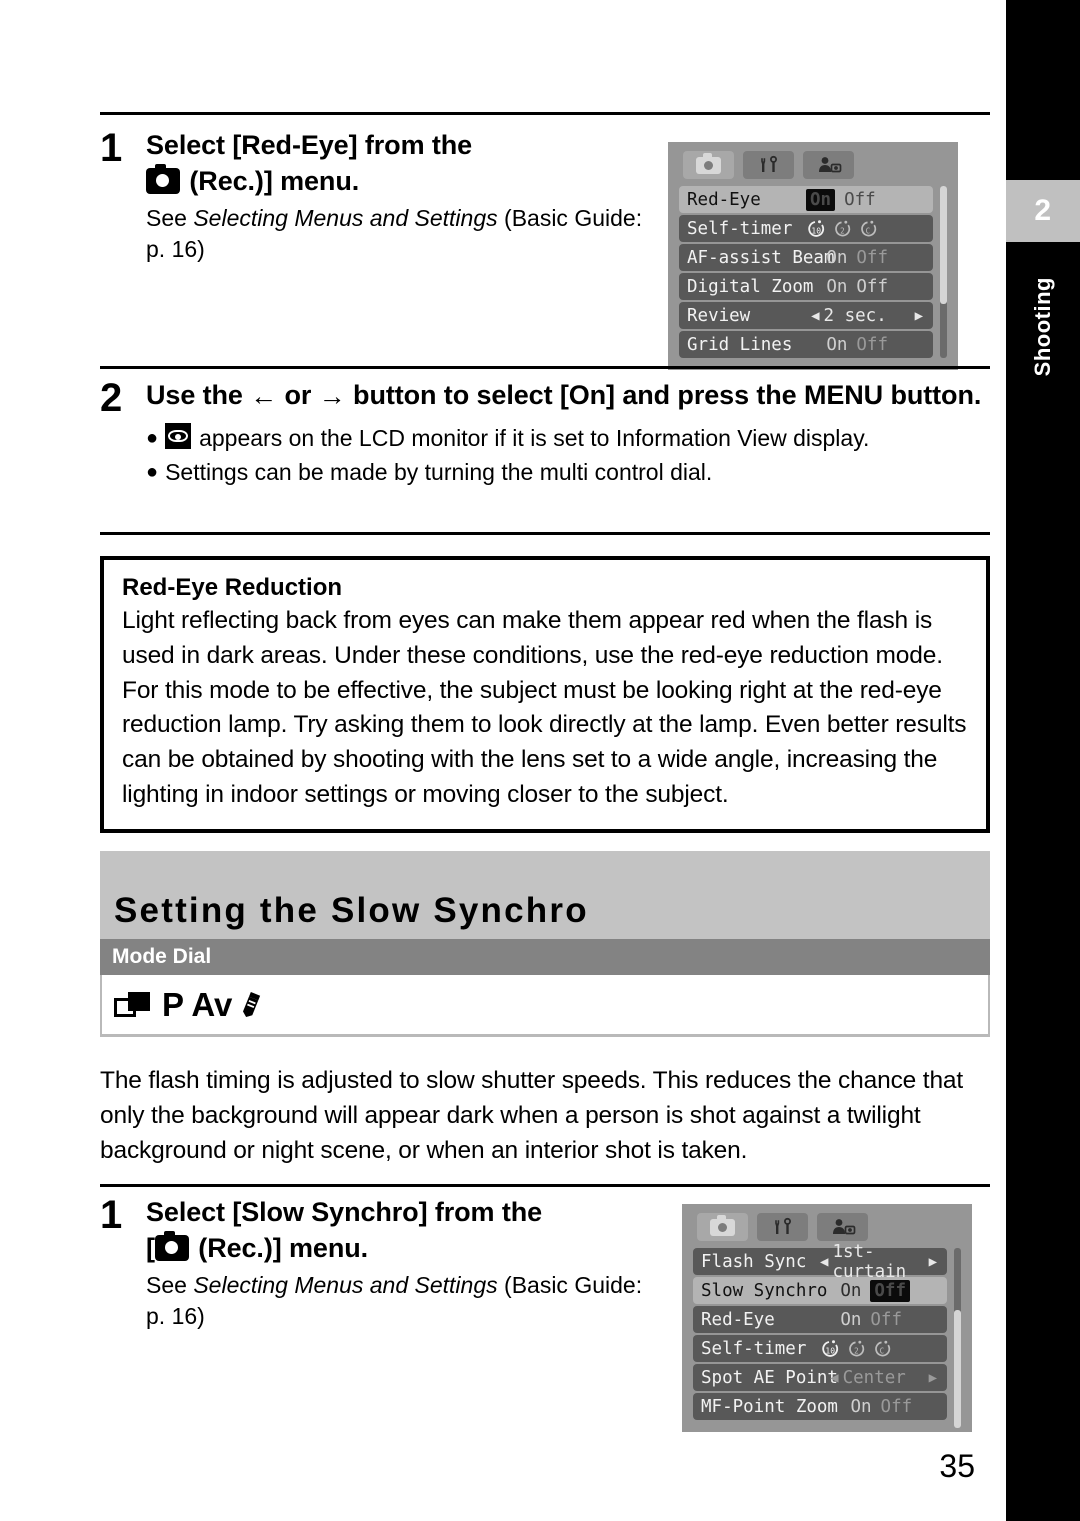 This screenshot has width=1080, height=1521. Describe the element at coordinates (806, 286) in the screenshot. I see `lcd-row-digital-zoom: Digital Zoom On Off` at that location.